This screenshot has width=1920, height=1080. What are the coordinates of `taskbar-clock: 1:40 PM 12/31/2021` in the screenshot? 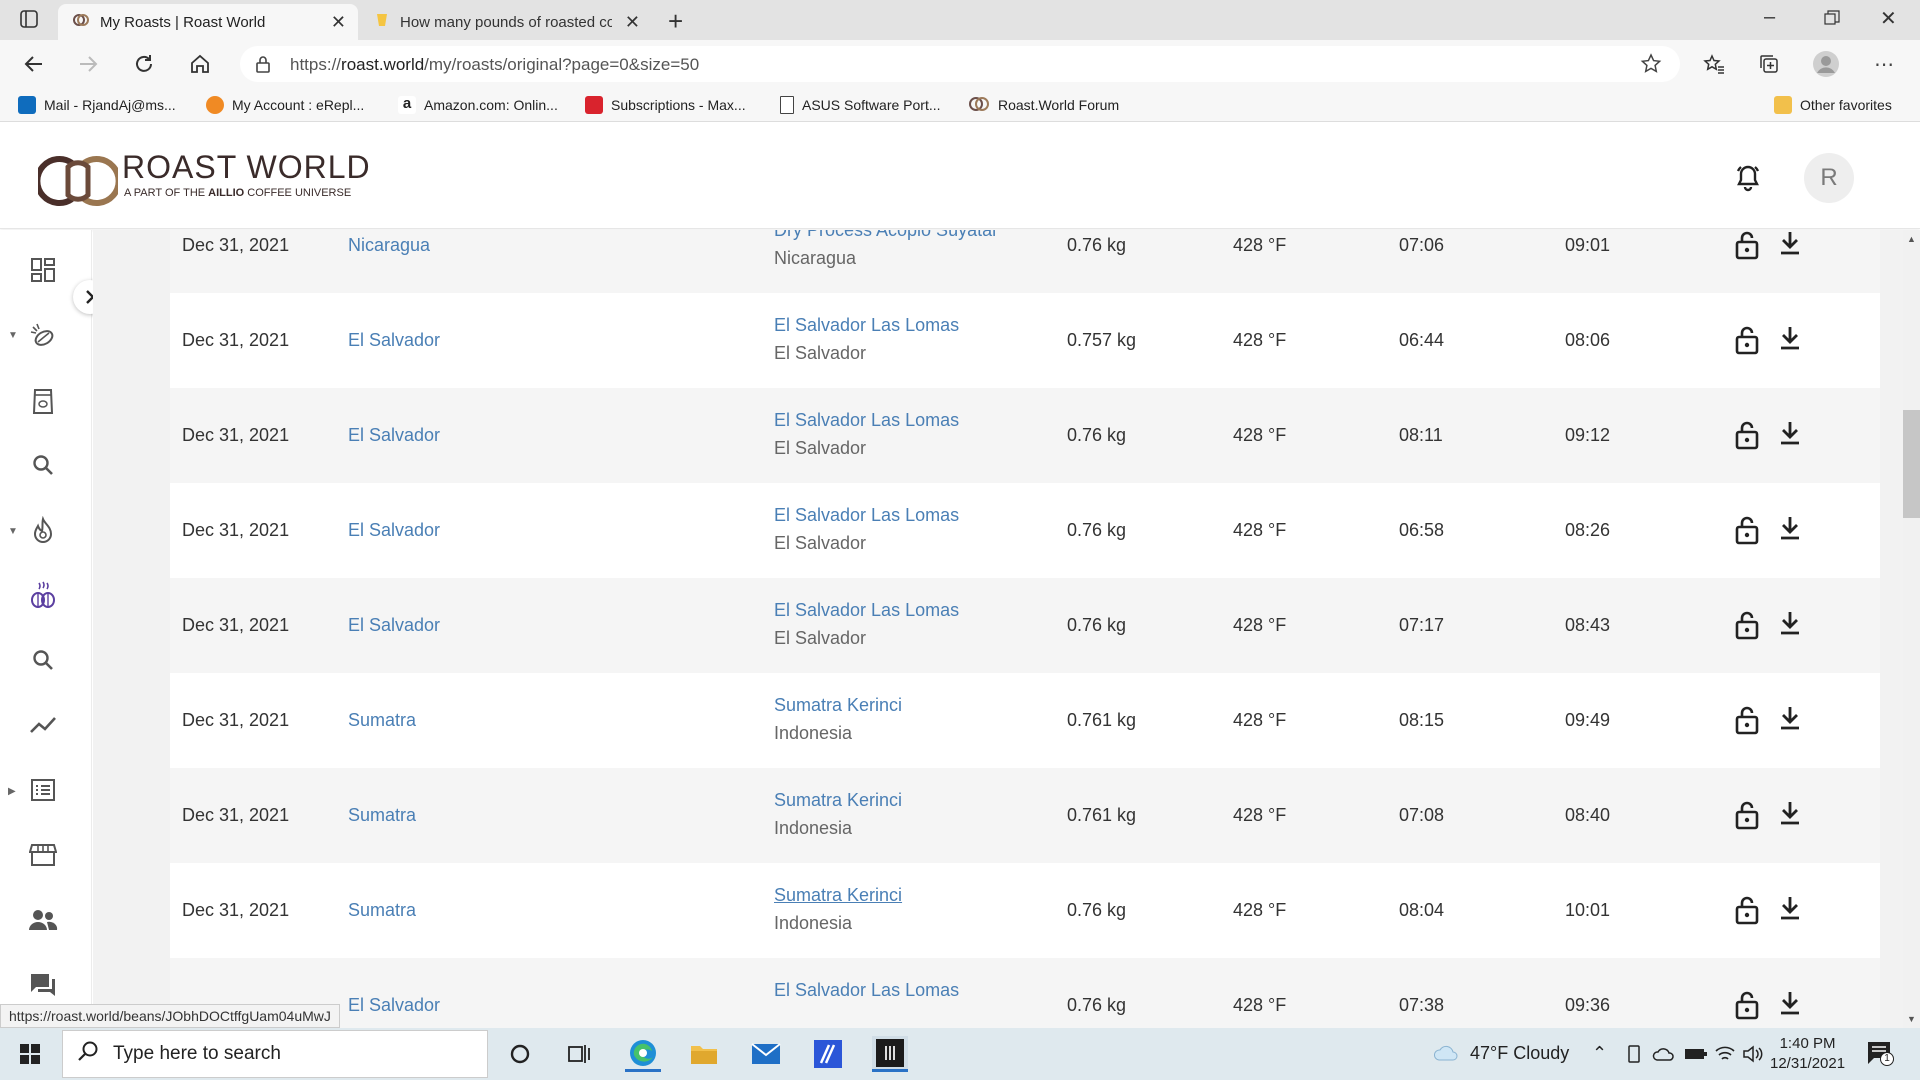 It's located at (1807, 1054).